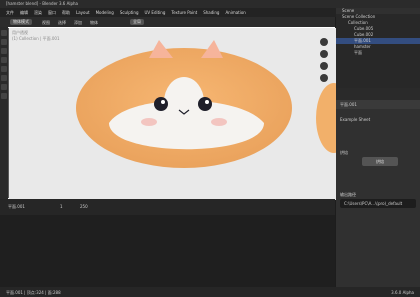 Image resolution: width=420 pixels, height=297 pixels. I want to click on object-menu: 物体, so click(94, 23).